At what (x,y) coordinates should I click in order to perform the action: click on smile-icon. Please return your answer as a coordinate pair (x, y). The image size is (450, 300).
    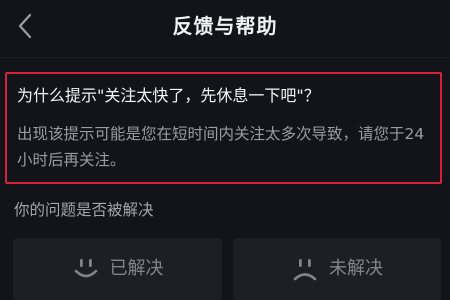
    Looking at the image, I should click on (85, 268).